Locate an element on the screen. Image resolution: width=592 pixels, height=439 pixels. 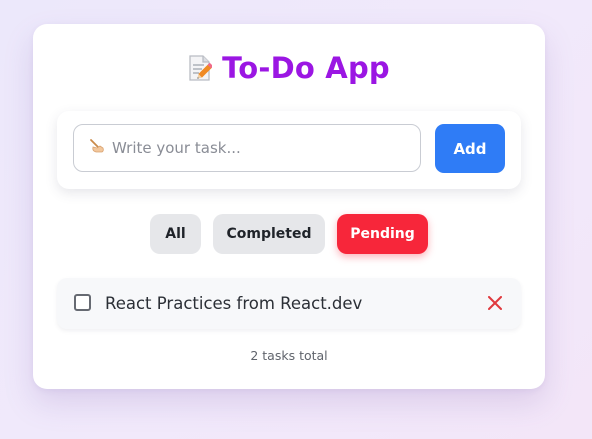
app-header: To-Do App is located at coordinates (289, 68).